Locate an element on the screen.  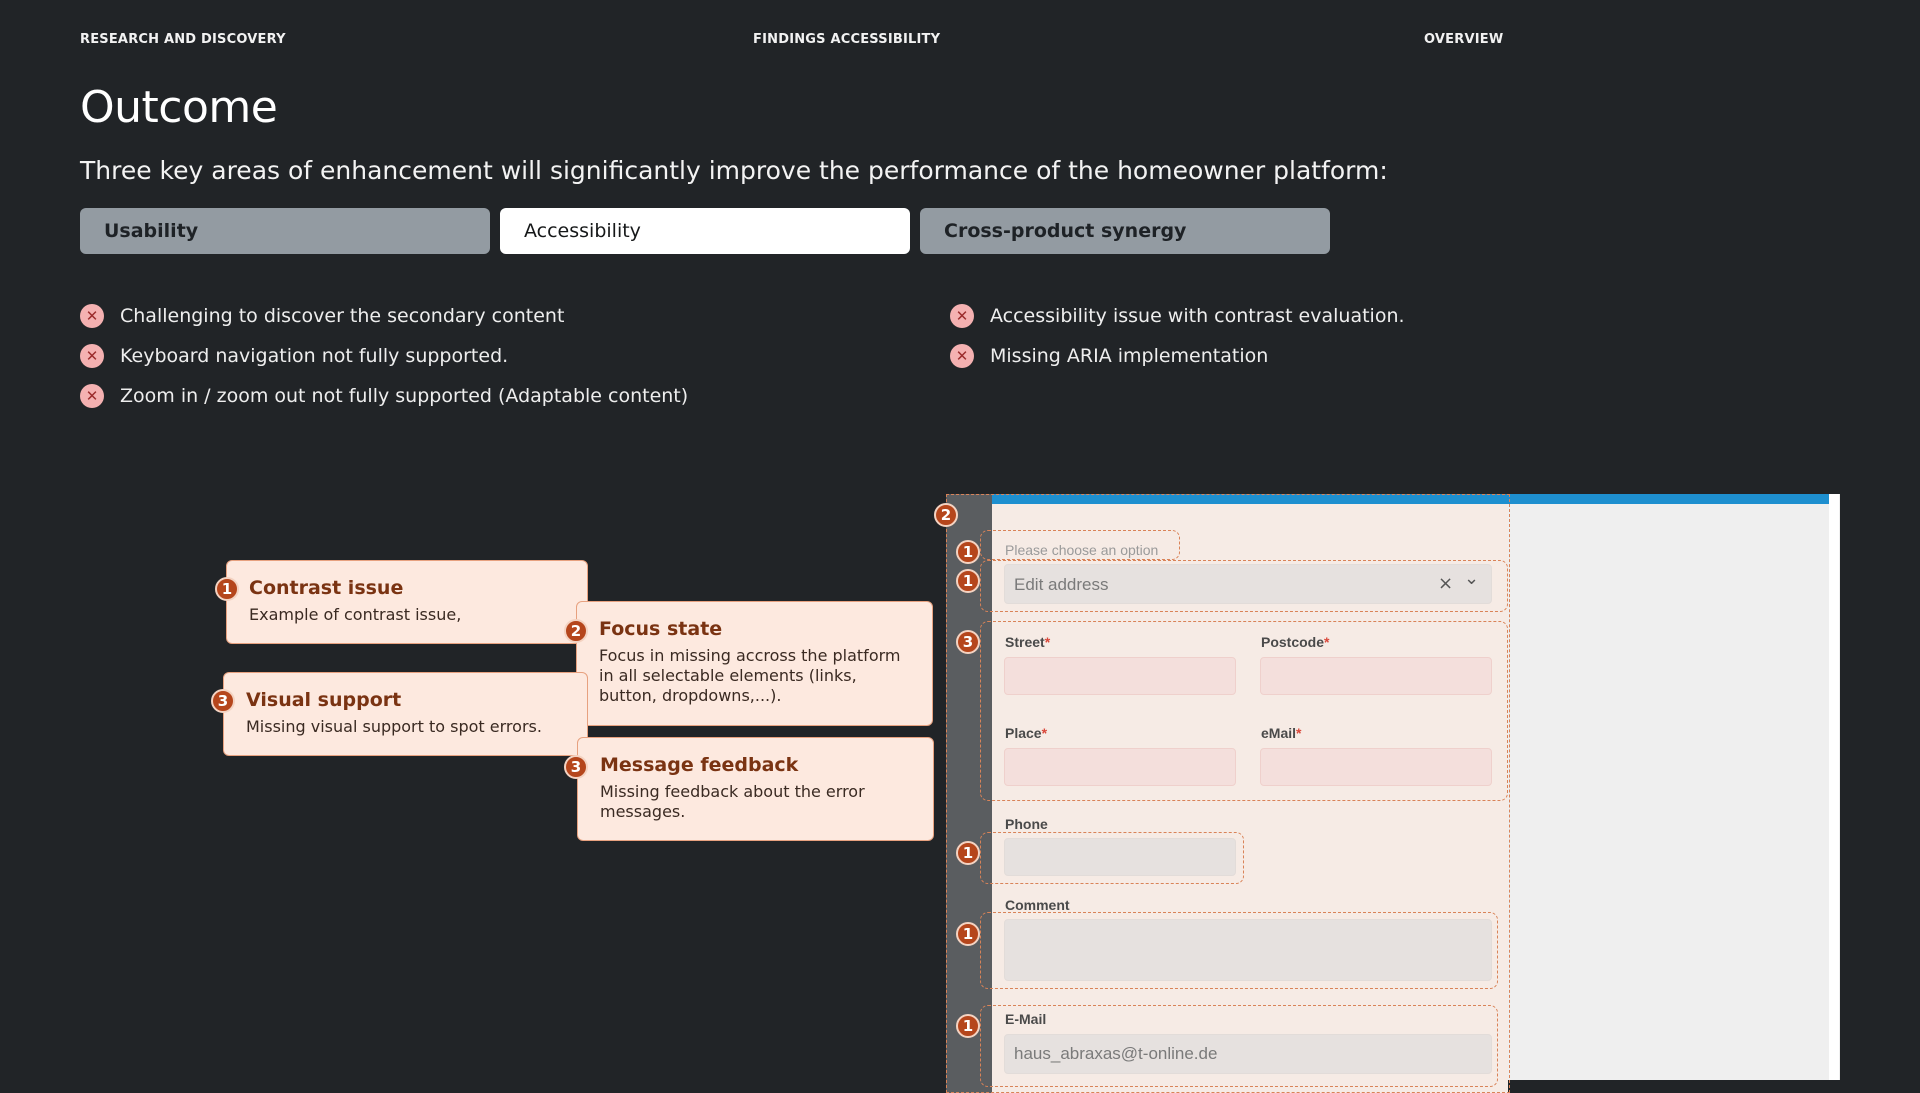
marker-badge: 3 is located at coordinates (968, 642).